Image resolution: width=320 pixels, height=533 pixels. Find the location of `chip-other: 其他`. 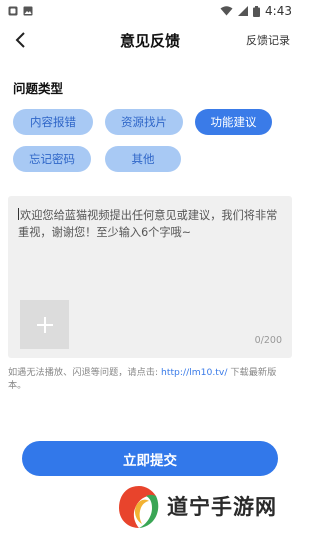

chip-other: 其他 is located at coordinates (143, 159).